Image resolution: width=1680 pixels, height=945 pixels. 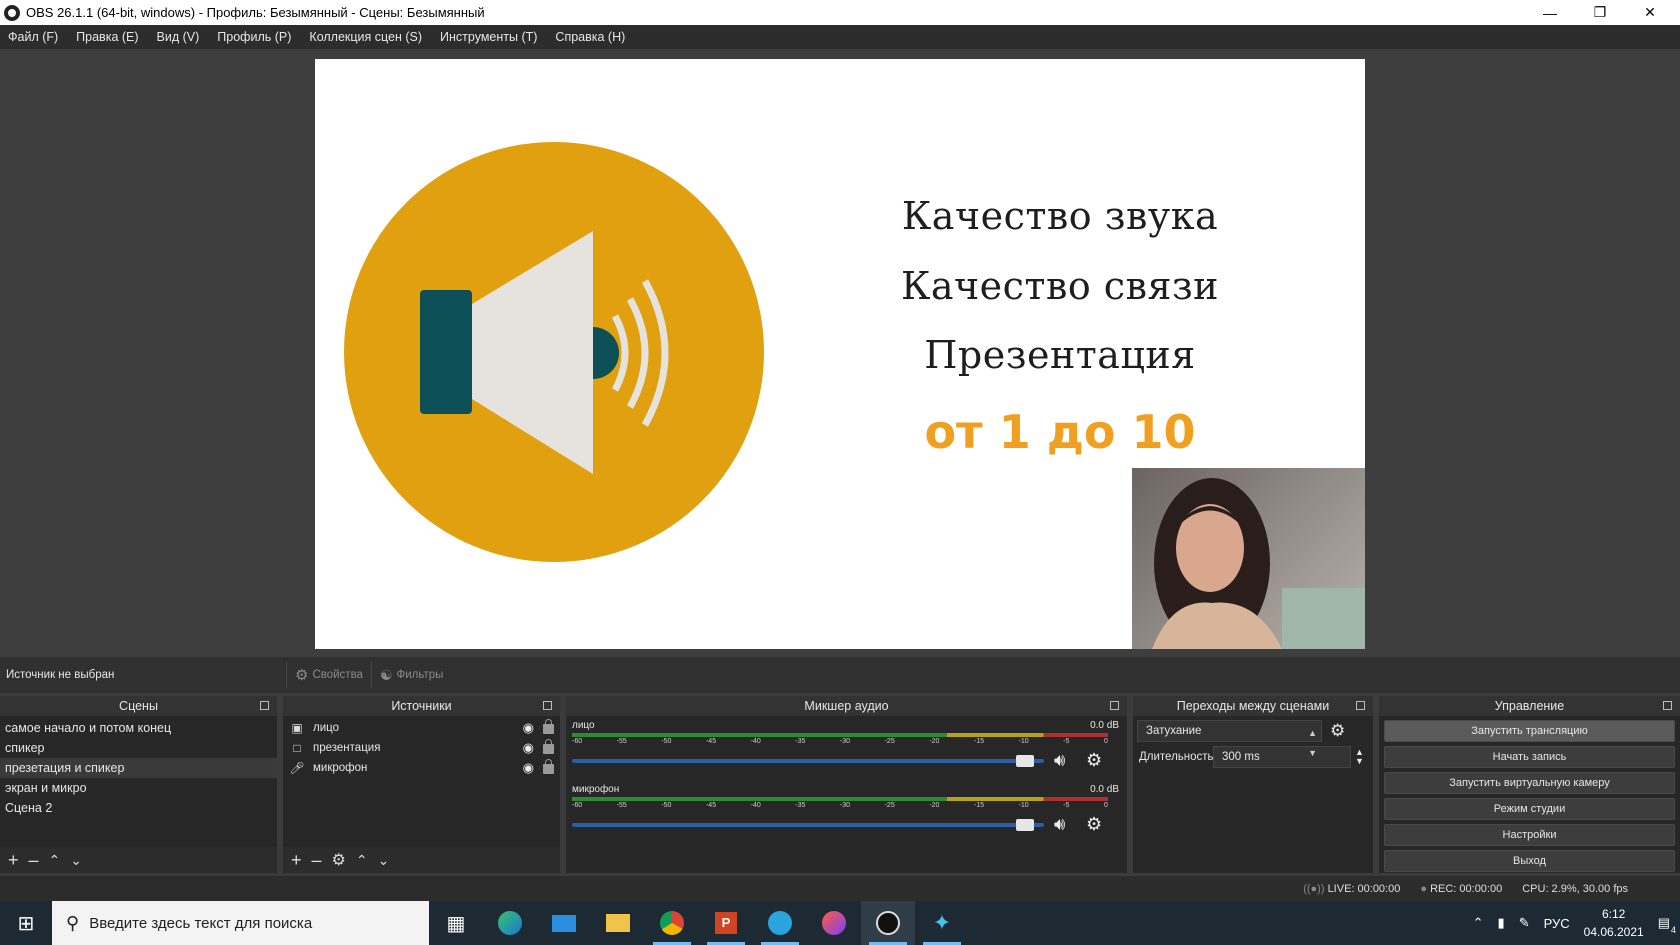 What do you see at coordinates (1529, 757) in the screenshot?
I see `start-recording-button: Начать запись` at bounding box center [1529, 757].